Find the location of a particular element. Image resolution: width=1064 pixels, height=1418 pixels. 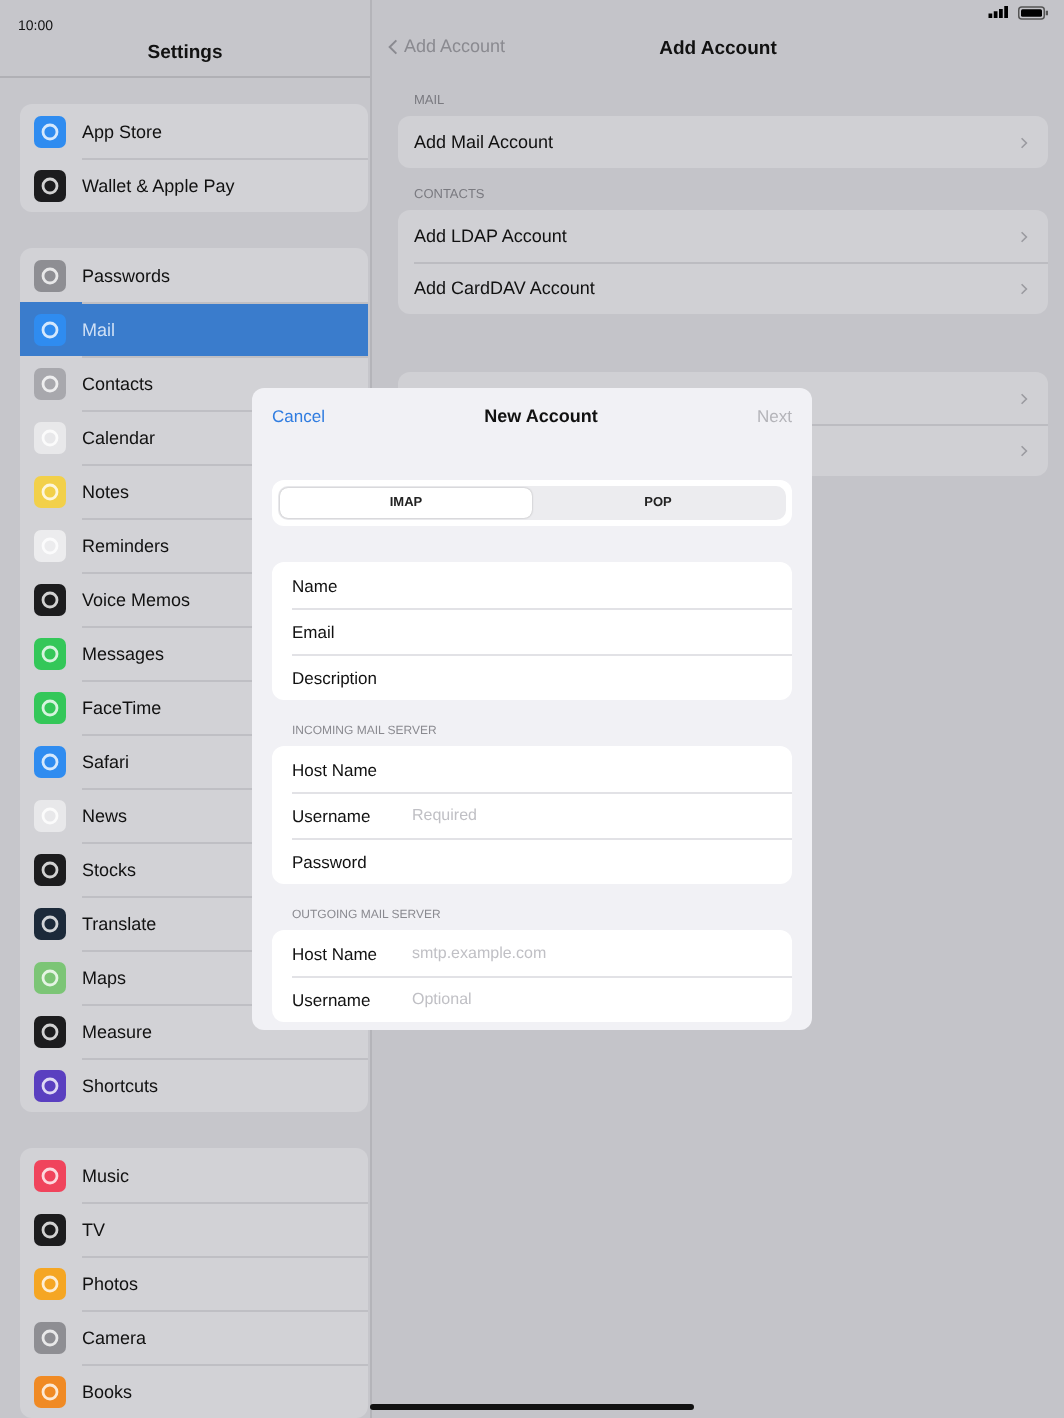

sidebar-item: Contacts is located at coordinates (194, 383).